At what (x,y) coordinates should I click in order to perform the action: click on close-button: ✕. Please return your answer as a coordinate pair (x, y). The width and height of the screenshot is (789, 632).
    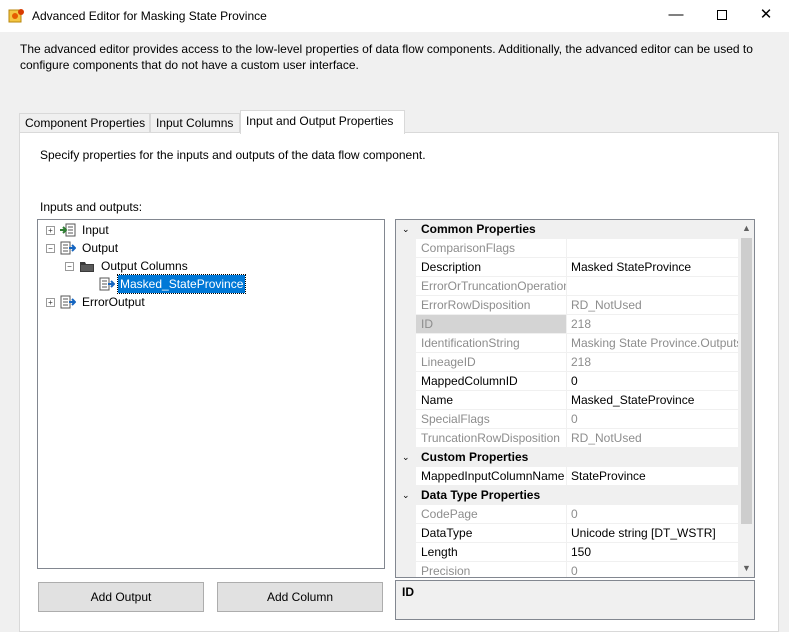
    Looking at the image, I should click on (766, 16).